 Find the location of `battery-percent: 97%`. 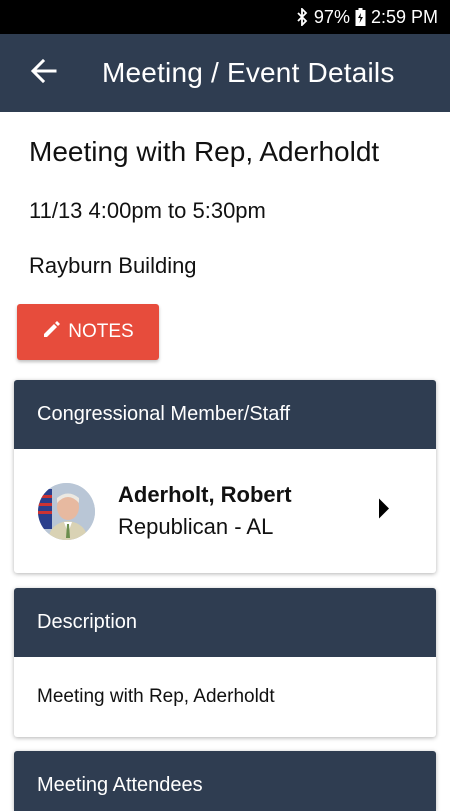

battery-percent: 97% is located at coordinates (331, 16).